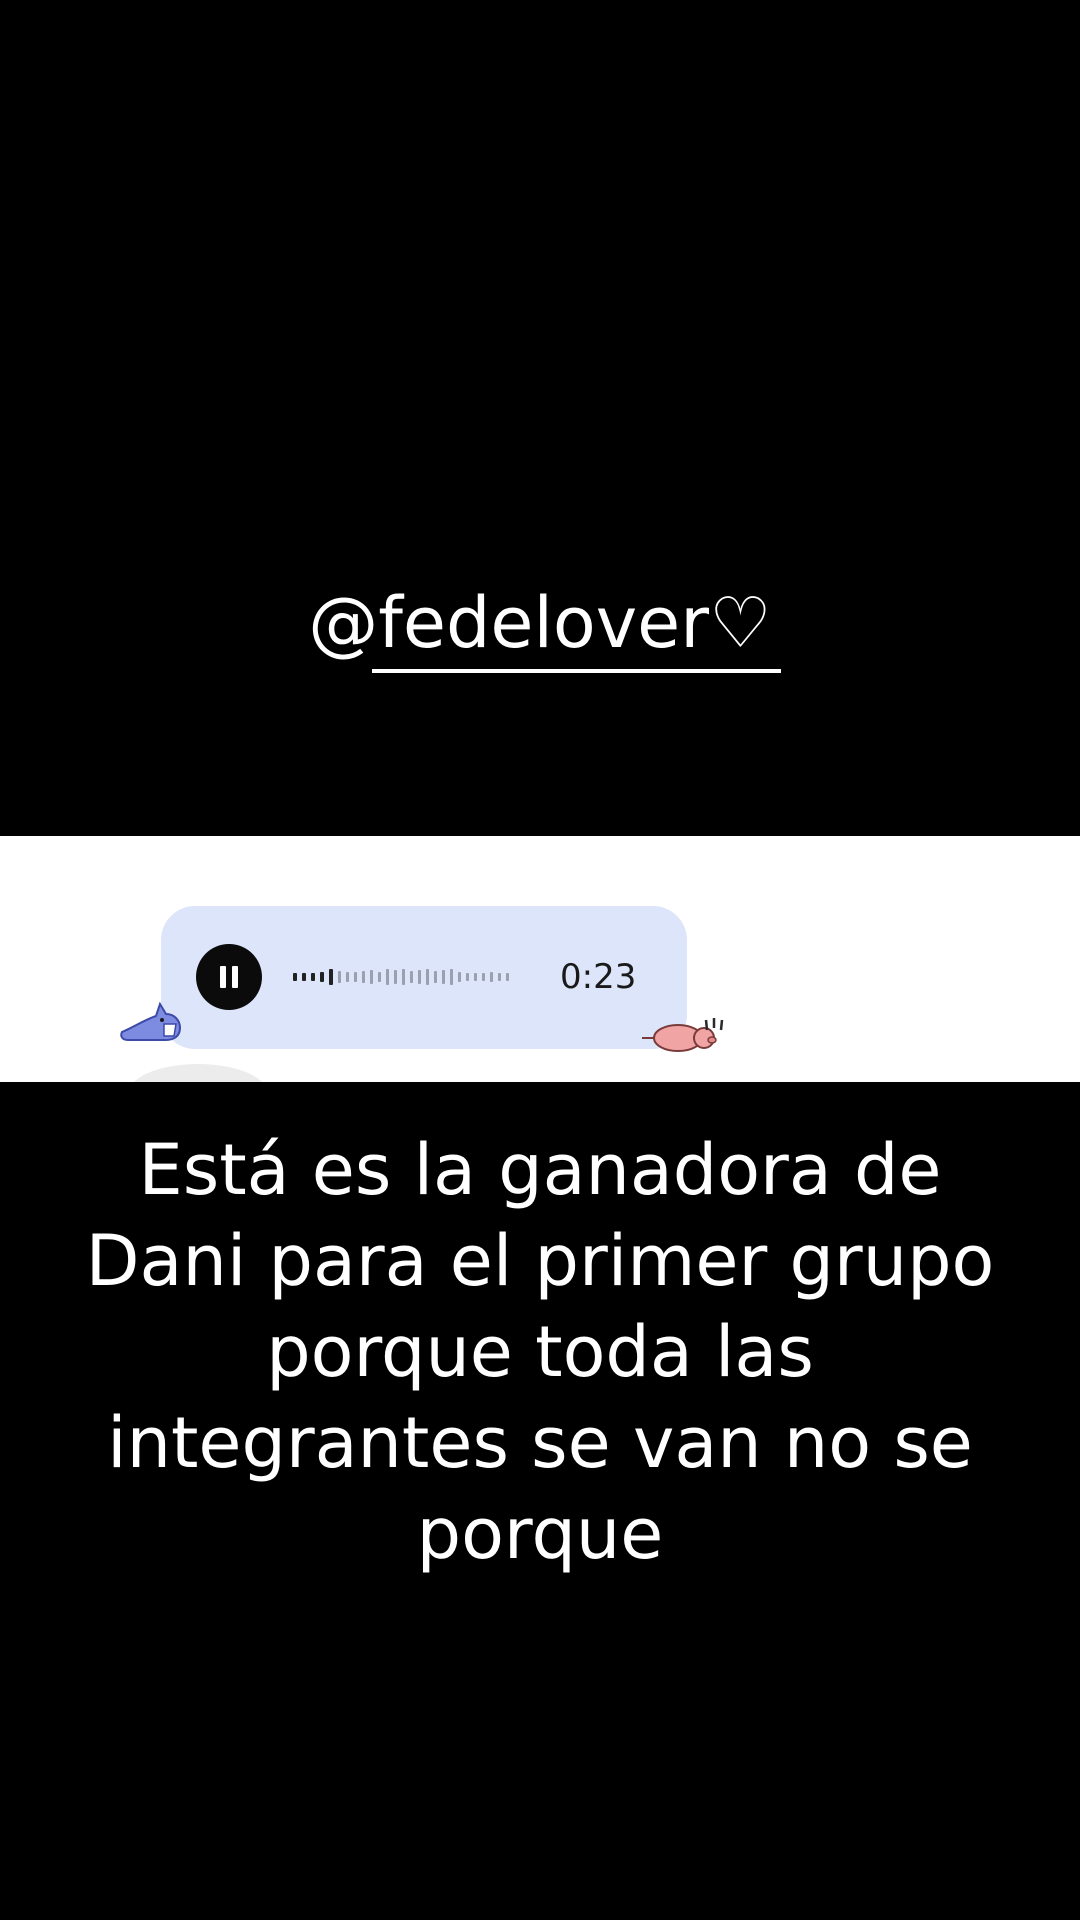 The image size is (1080, 1920). Describe the element at coordinates (576, 671) in the screenshot. I see `username-underline` at that location.